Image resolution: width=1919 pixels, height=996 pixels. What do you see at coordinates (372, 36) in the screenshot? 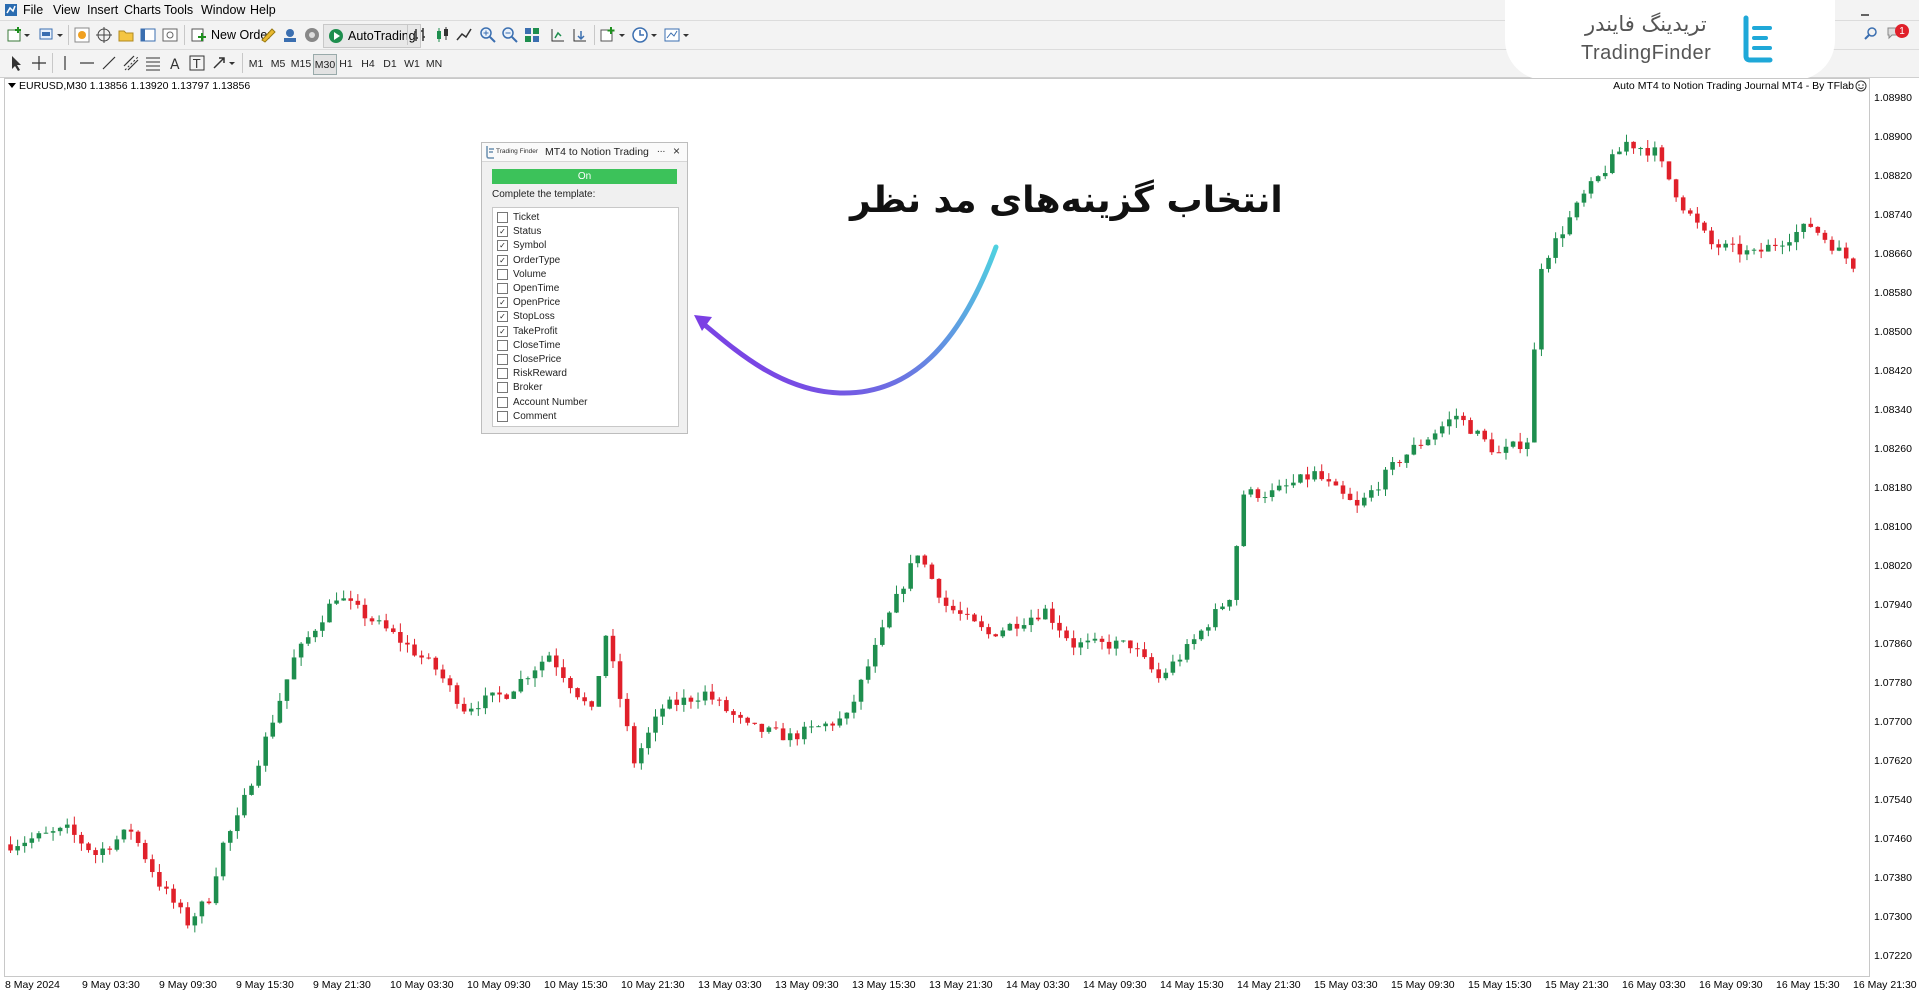
I see `autotrading-button: AutoTrading` at bounding box center [372, 36].